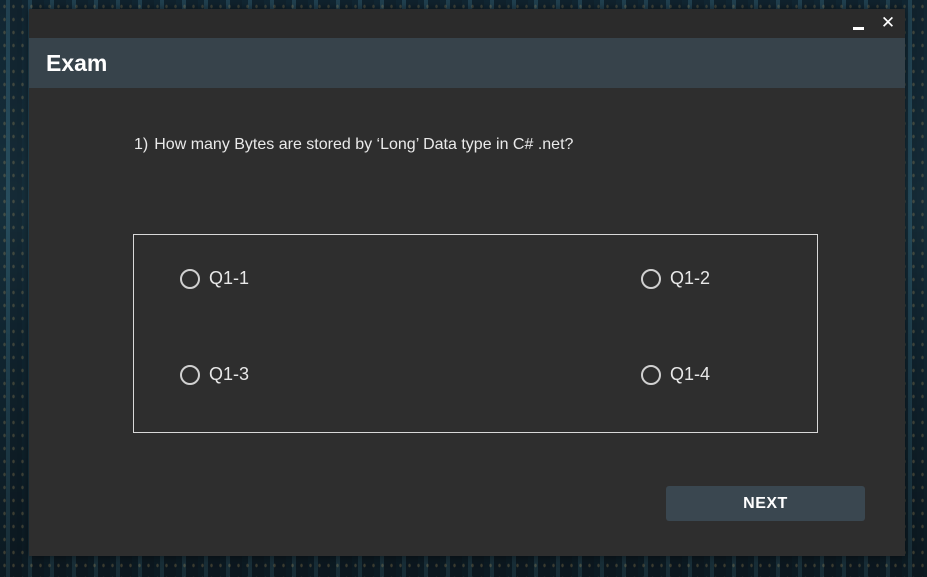 This screenshot has width=927, height=577. What do you see at coordinates (467, 23) in the screenshot?
I see `window-titlebar: ✕` at bounding box center [467, 23].